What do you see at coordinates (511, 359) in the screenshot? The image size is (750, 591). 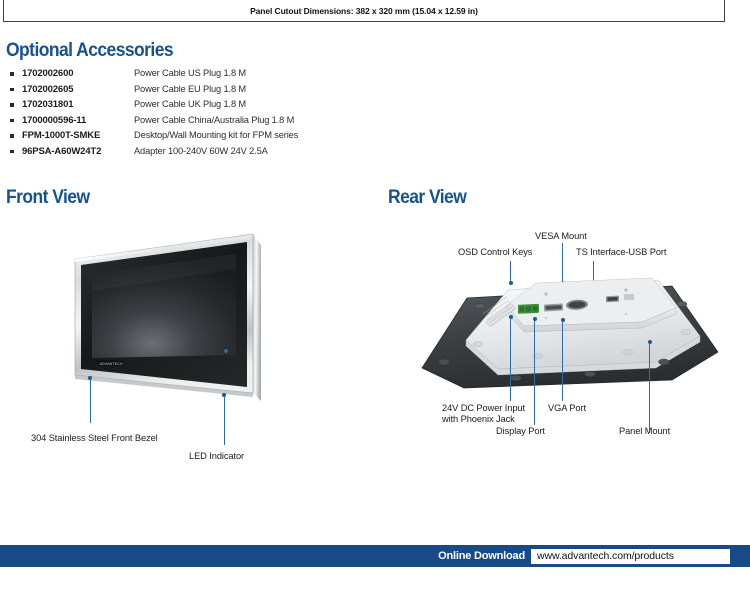 I see `callout-line-dc-power` at bounding box center [511, 359].